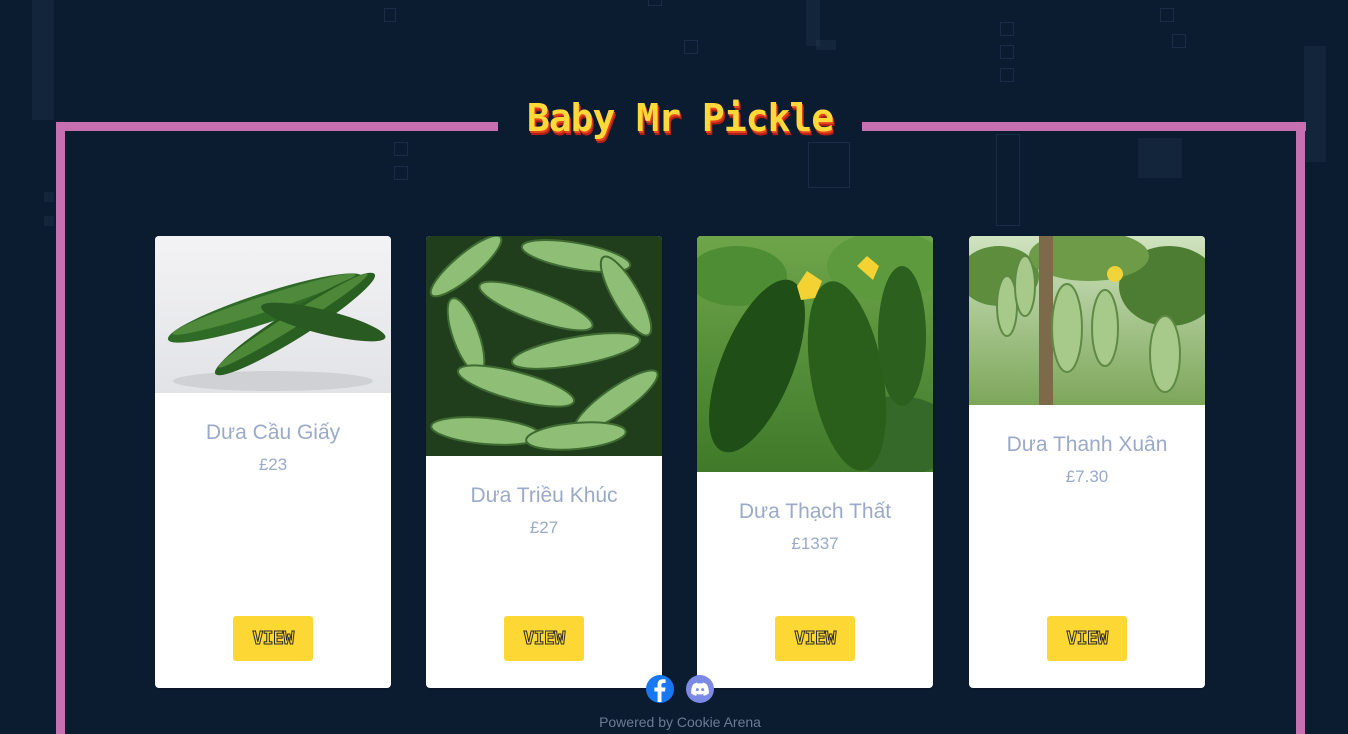 The image size is (1348, 734). I want to click on frame-border-top-right, so click(1084, 126).